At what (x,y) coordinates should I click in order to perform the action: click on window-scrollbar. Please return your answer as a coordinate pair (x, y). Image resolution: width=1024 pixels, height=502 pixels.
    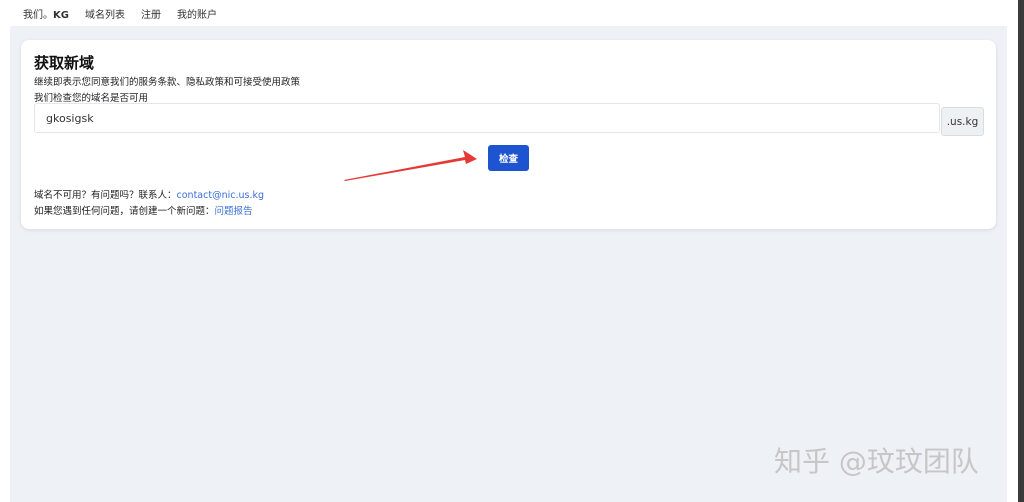
    Looking at the image, I should click on (1021, 251).